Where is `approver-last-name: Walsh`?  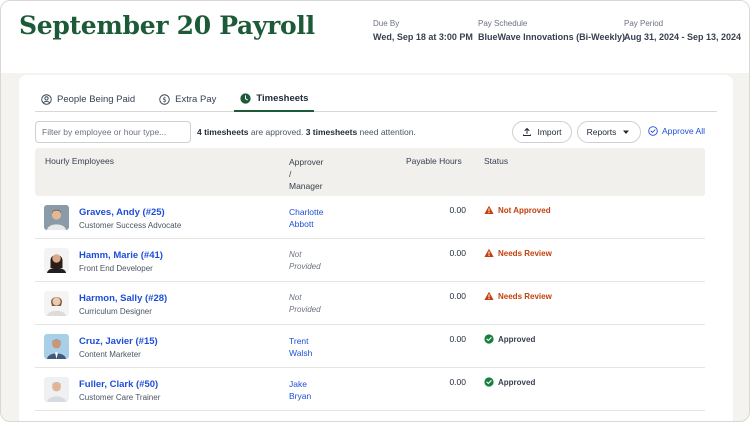 approver-last-name: Walsh is located at coordinates (301, 353).